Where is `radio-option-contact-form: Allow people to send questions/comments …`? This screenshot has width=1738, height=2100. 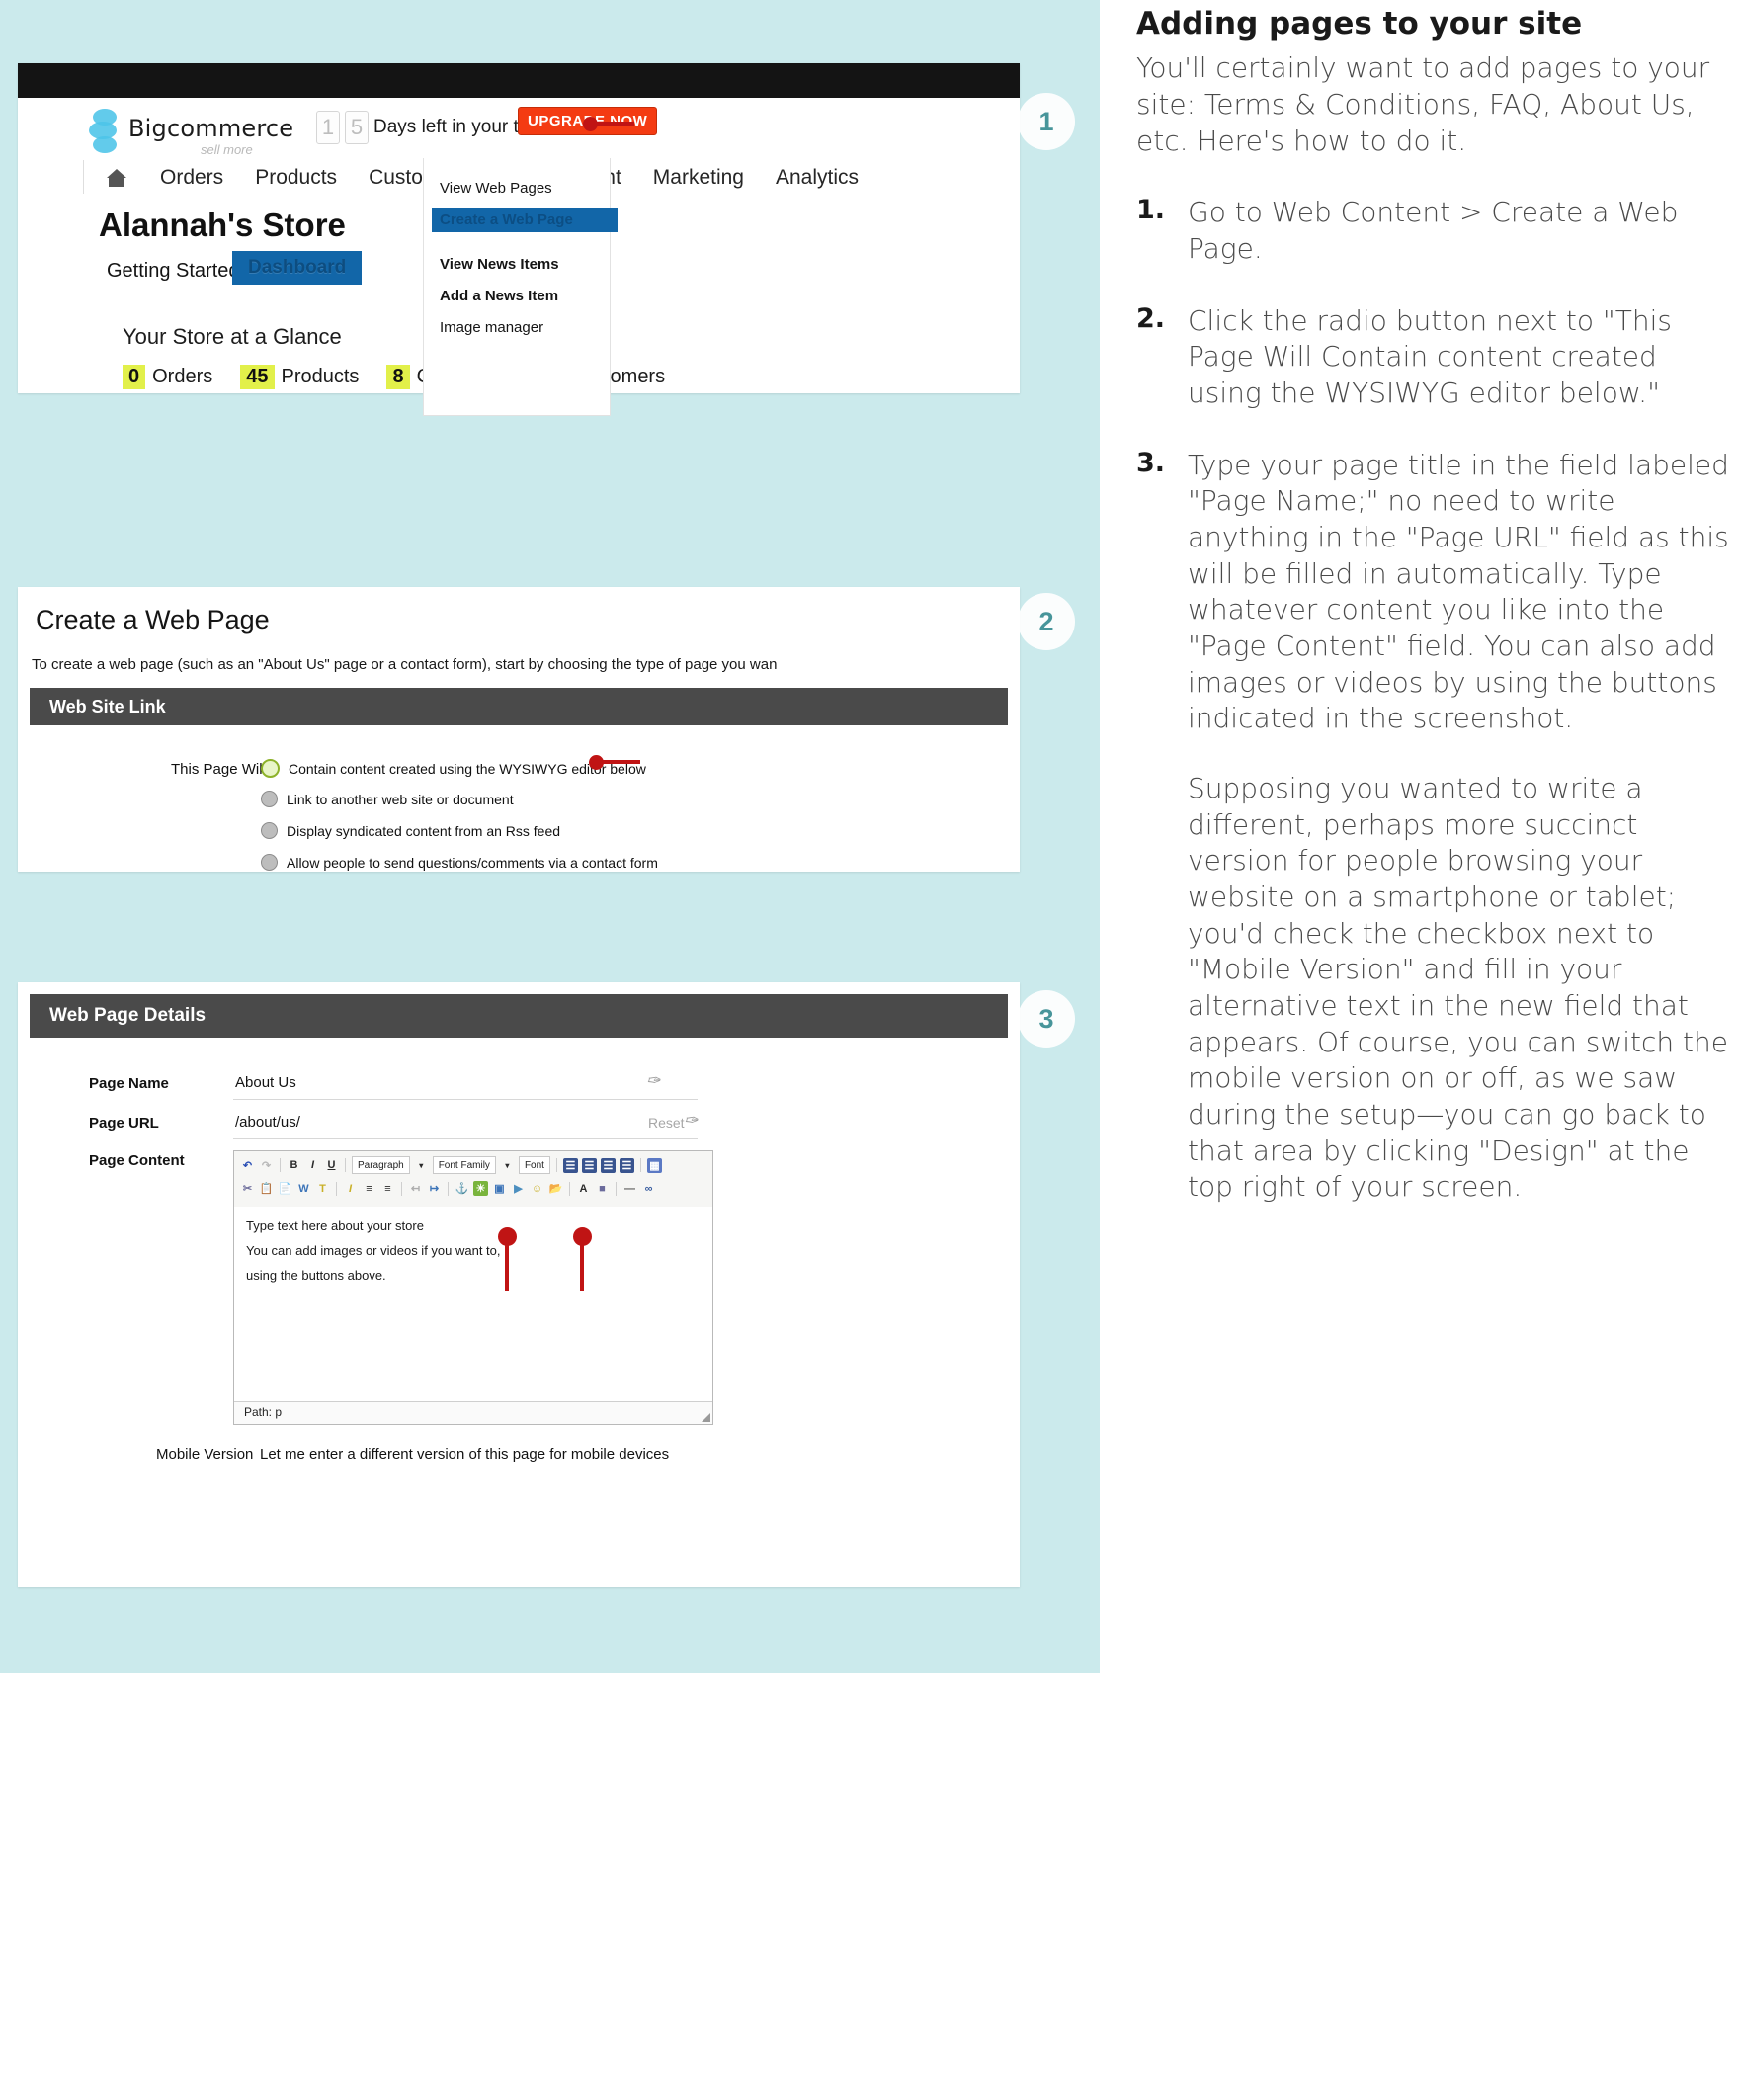 radio-option-contact-form: Allow people to send questions/comments … is located at coordinates (459, 862).